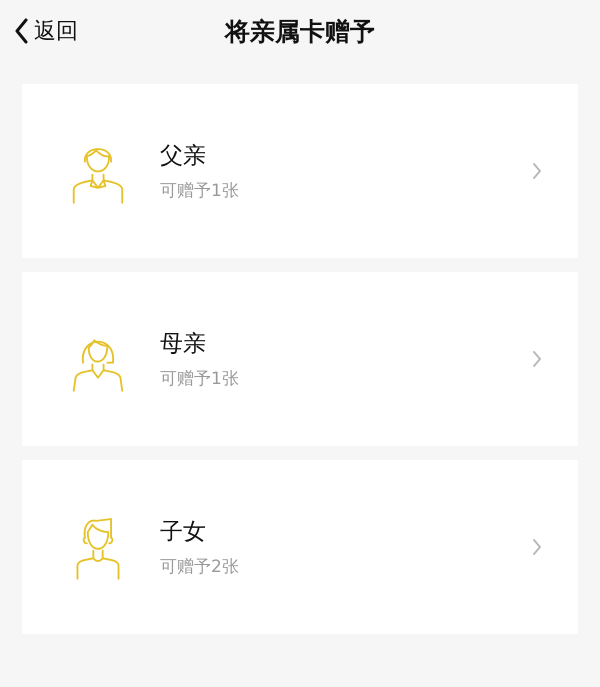  I want to click on back-icon, so click(21, 31).